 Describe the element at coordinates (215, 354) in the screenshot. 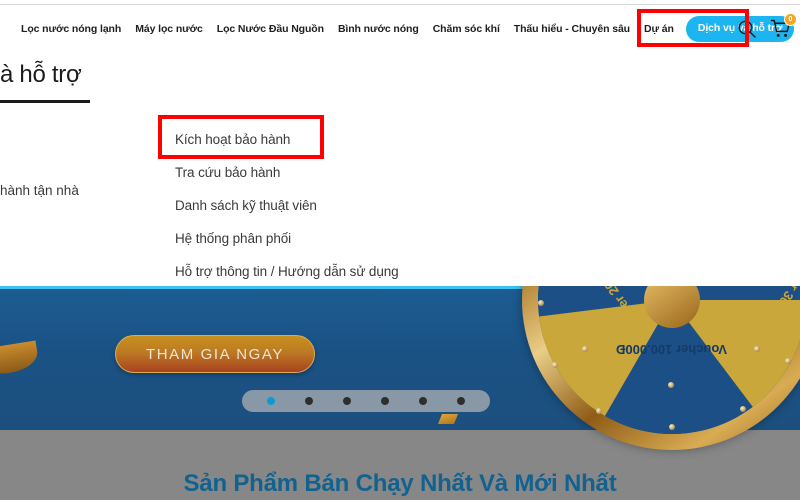

I see `join-now-button: THAM GIA NGAY` at that location.